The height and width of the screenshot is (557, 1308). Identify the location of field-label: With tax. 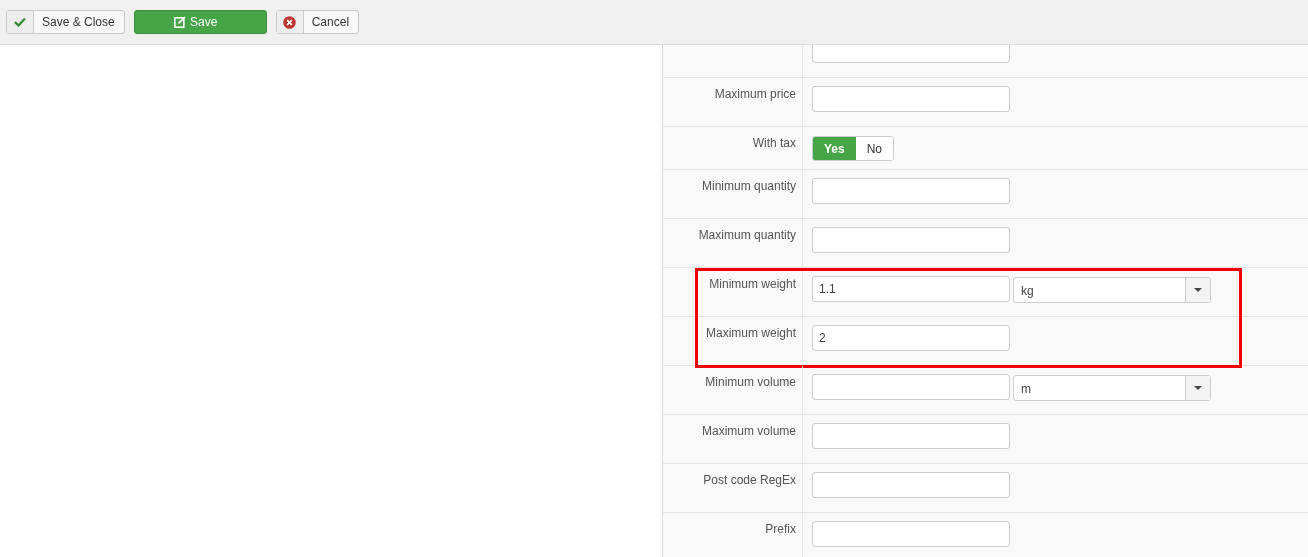
(774, 143).